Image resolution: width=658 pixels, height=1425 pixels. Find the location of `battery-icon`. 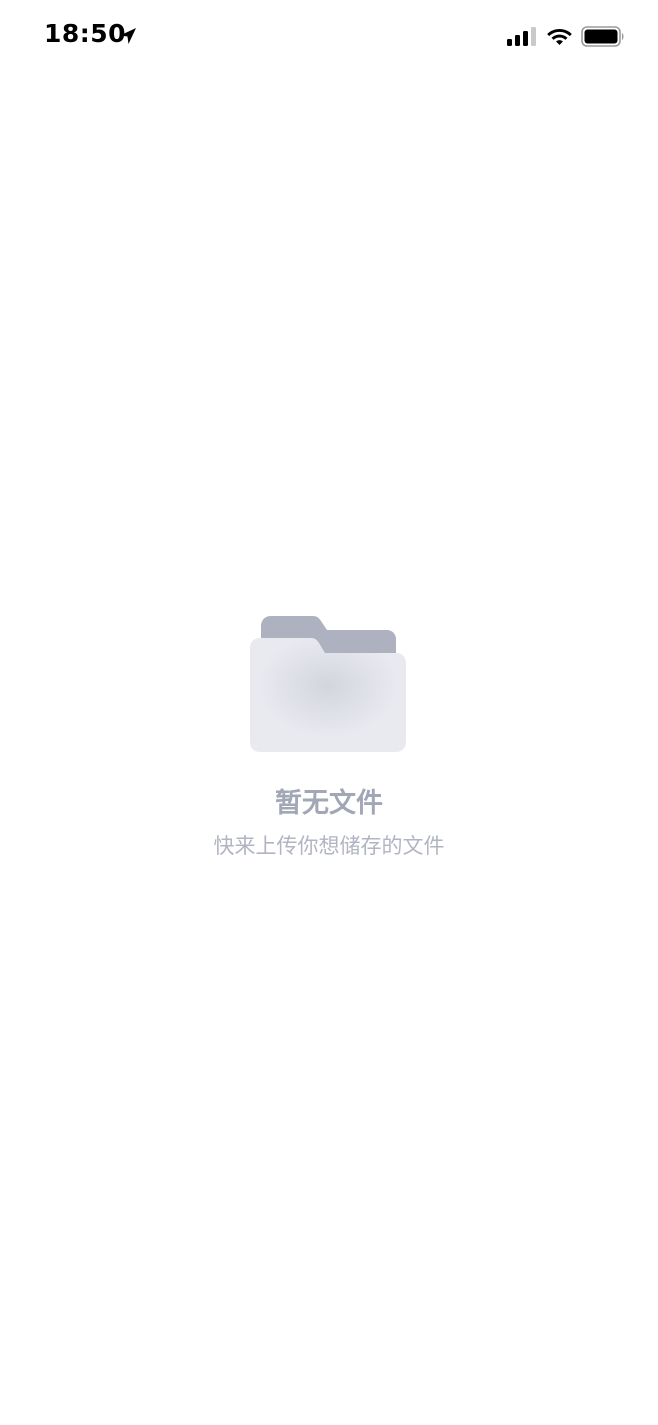

battery-icon is located at coordinates (602, 36).